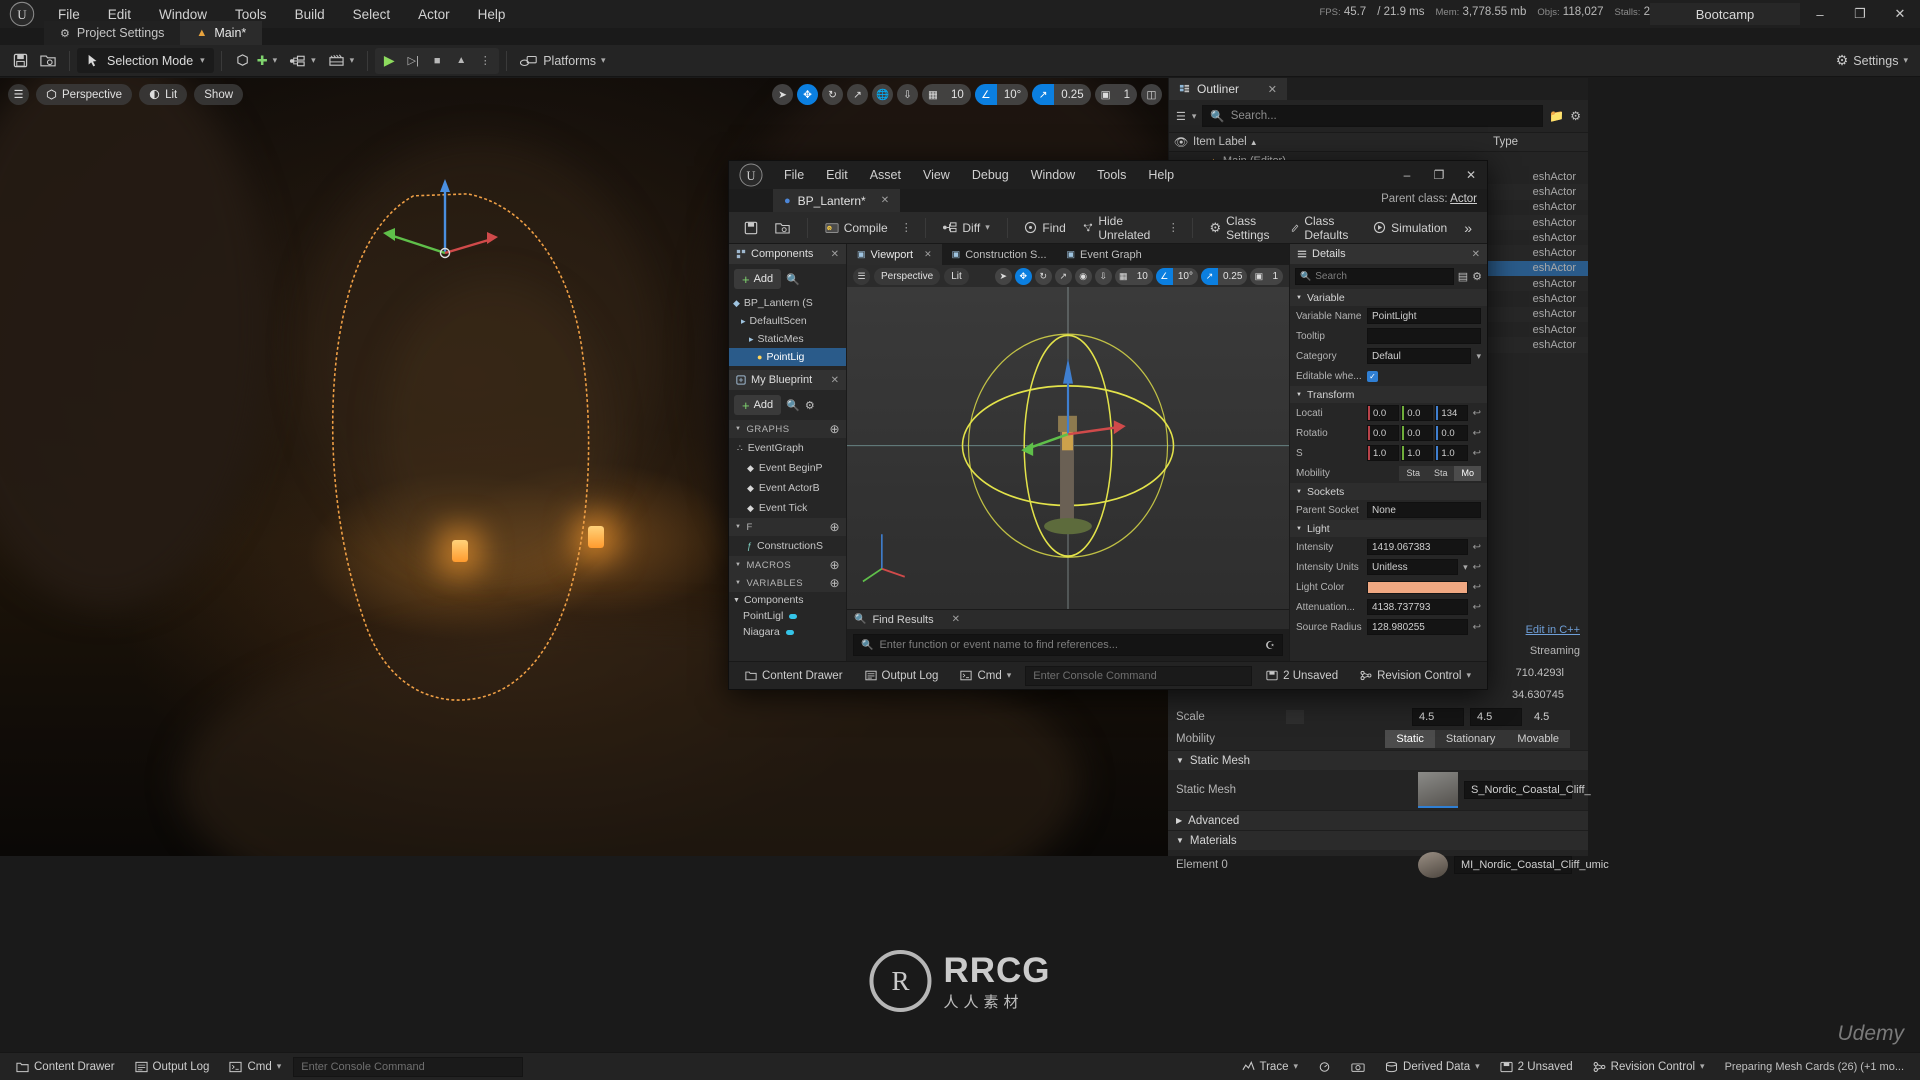 Image resolution: width=1920 pixels, height=1080 pixels. What do you see at coordinates (787, 508) in the screenshot?
I see `myblueprint-item: ◆ Event Tick` at bounding box center [787, 508].